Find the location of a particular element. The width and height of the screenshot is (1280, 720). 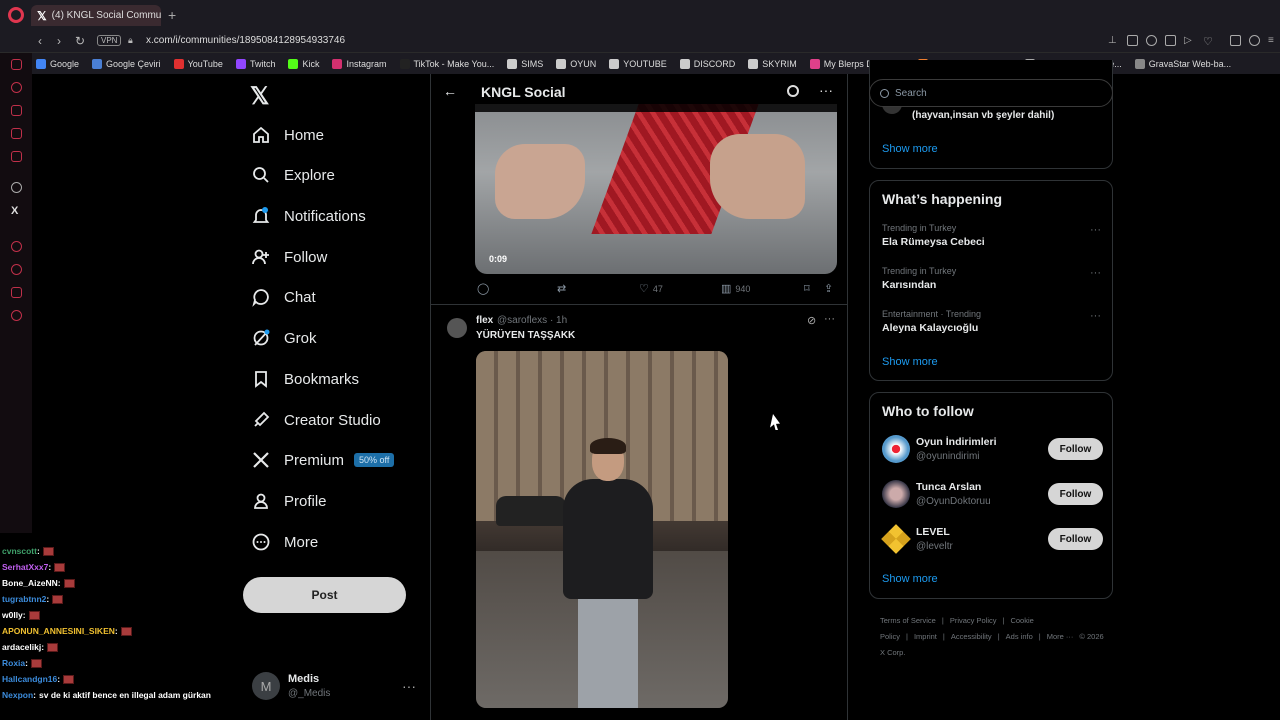

back-arrow-icon: ← is located at coordinates (450, 91).